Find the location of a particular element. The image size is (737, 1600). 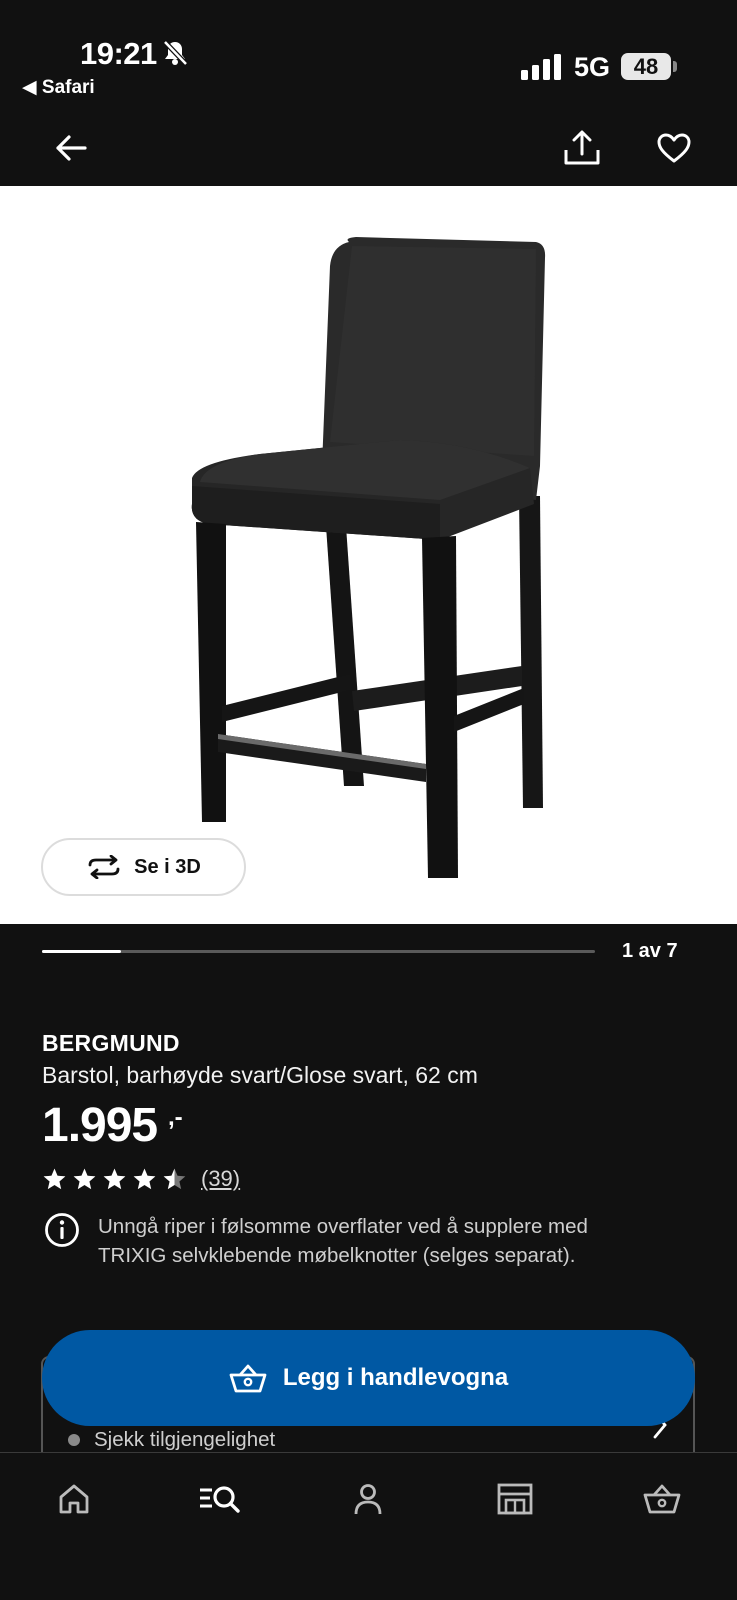

add-to-cart-label: Legg i handlevogna is located at coordinates (395, 1377).